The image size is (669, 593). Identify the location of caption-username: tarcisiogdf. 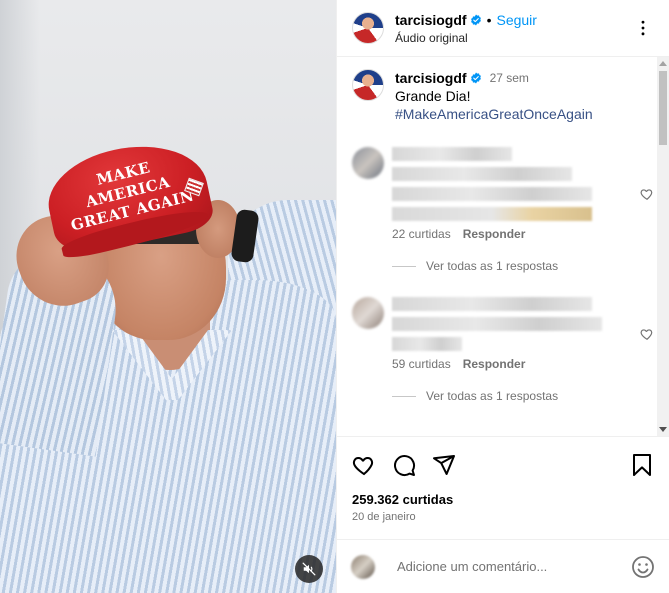
(431, 78).